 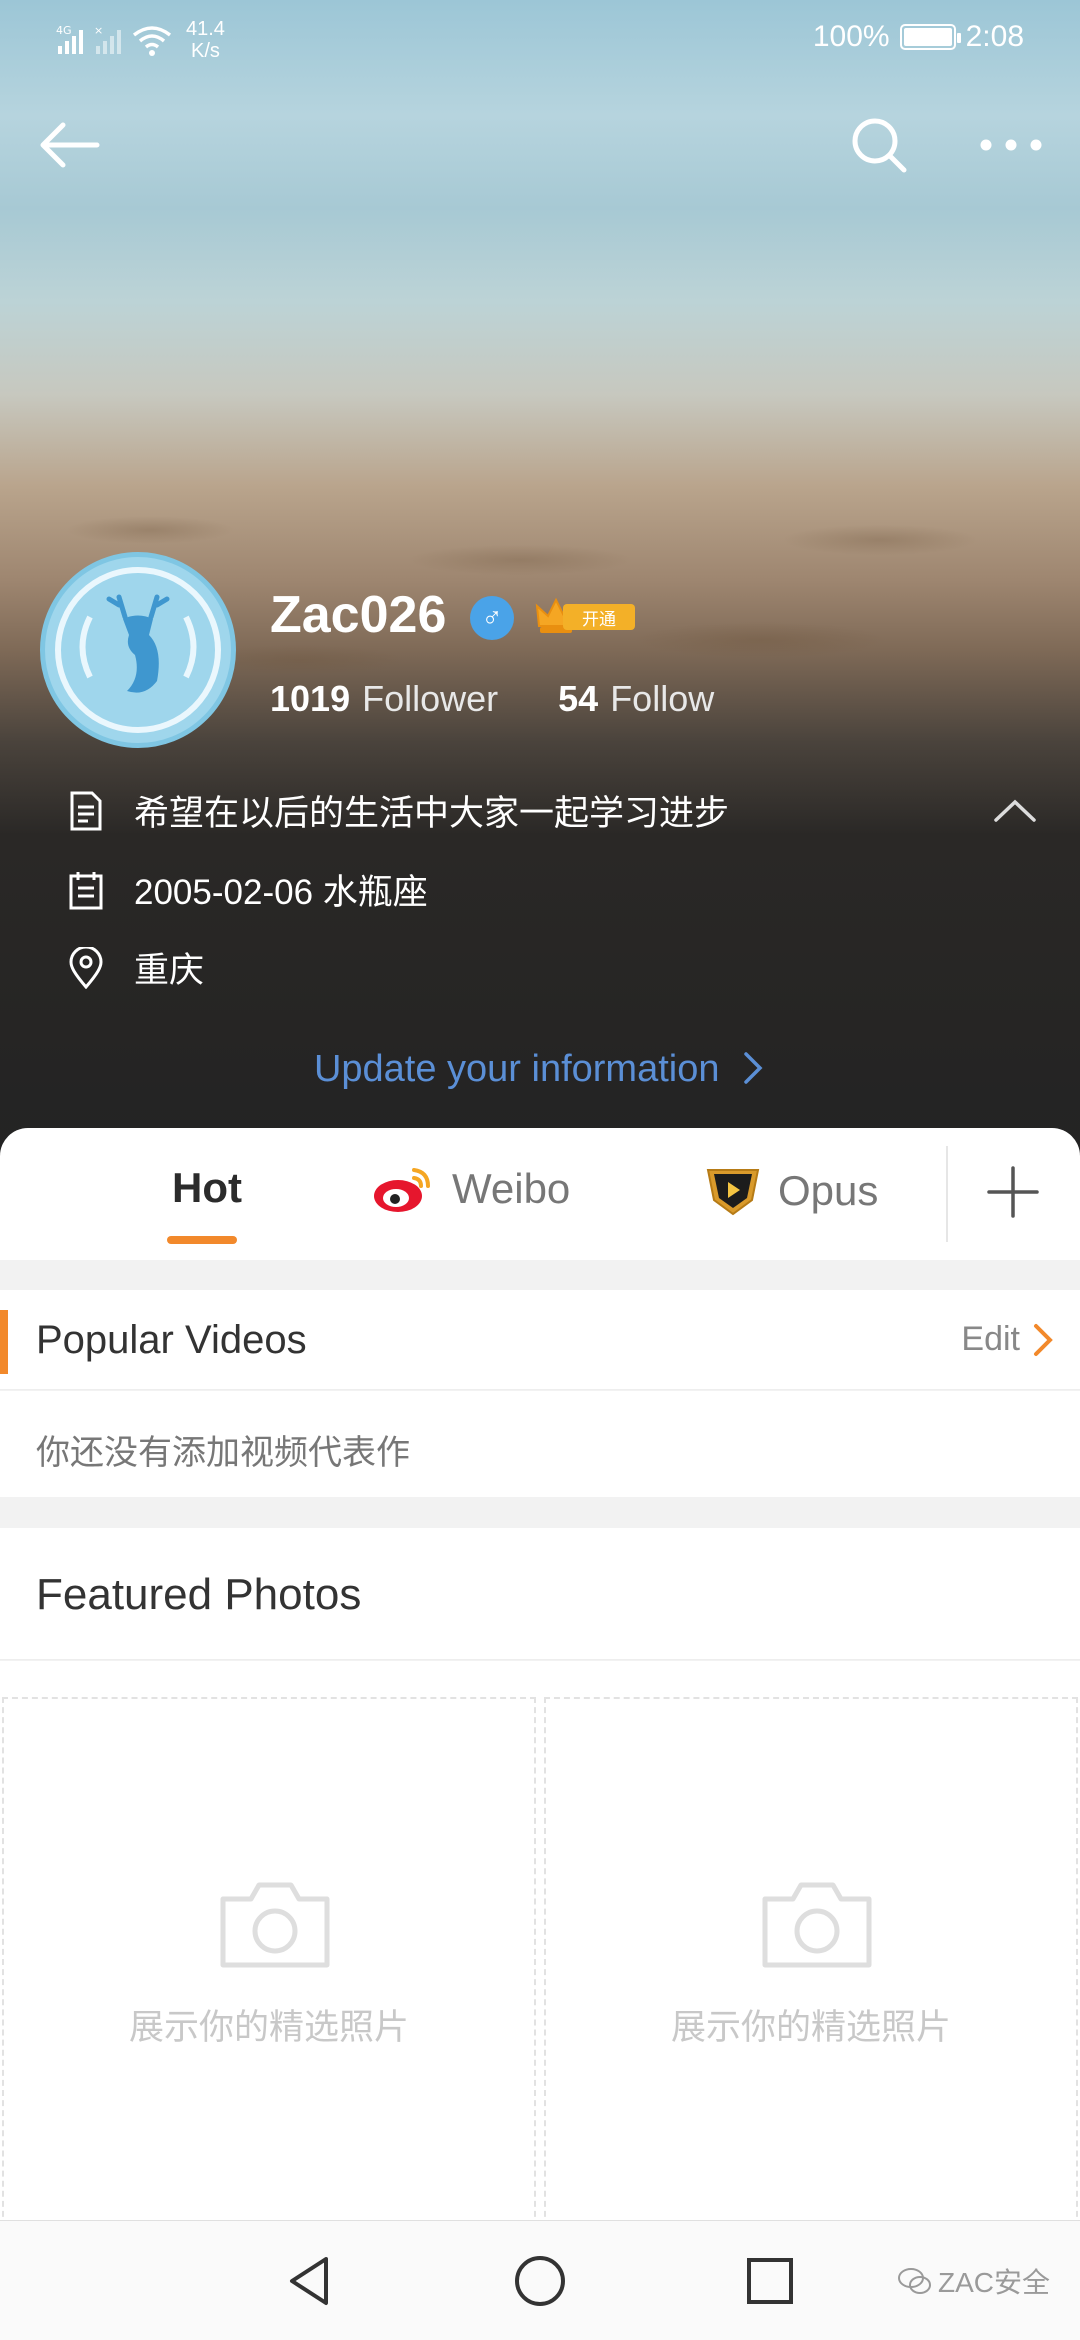 What do you see at coordinates (86, 890) in the screenshot?
I see `calendar-icon` at bounding box center [86, 890].